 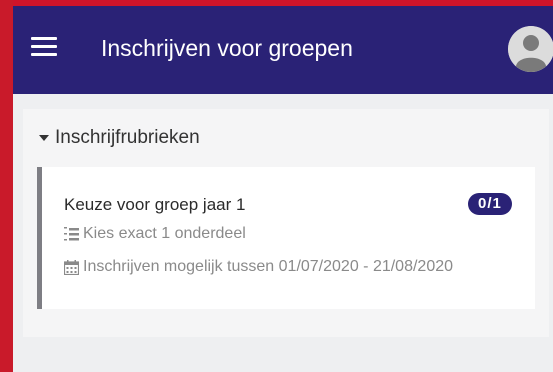 What do you see at coordinates (71, 233) in the screenshot?
I see `numbered-list-icon` at bounding box center [71, 233].